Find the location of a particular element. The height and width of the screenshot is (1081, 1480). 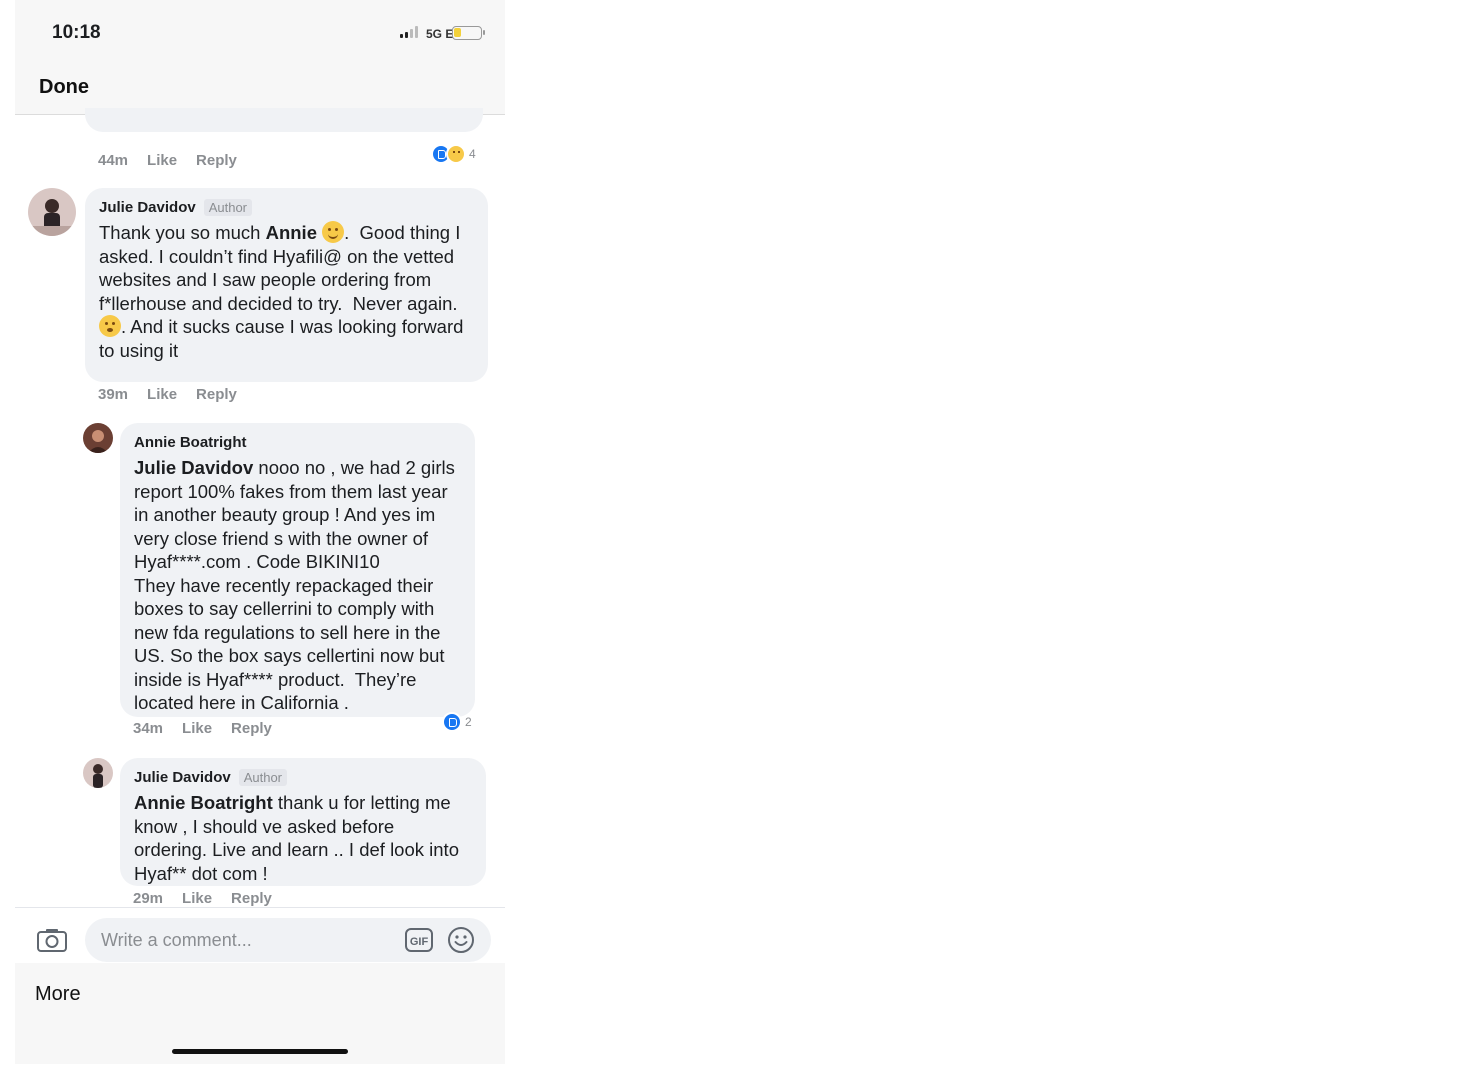

reaction-count: 2 is located at coordinates (468, 722).